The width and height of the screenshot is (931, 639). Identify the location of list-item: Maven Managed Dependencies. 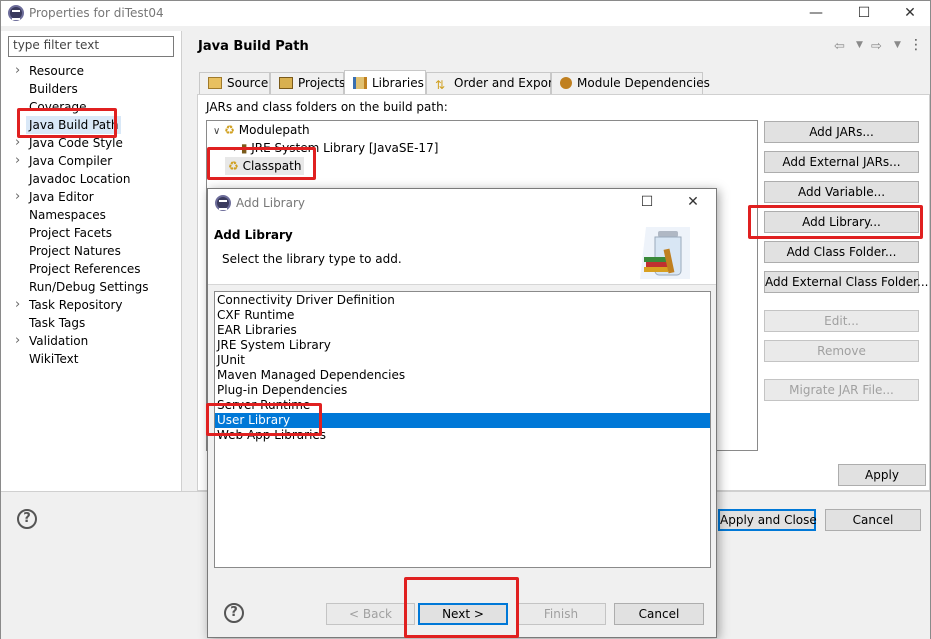
(462, 375).